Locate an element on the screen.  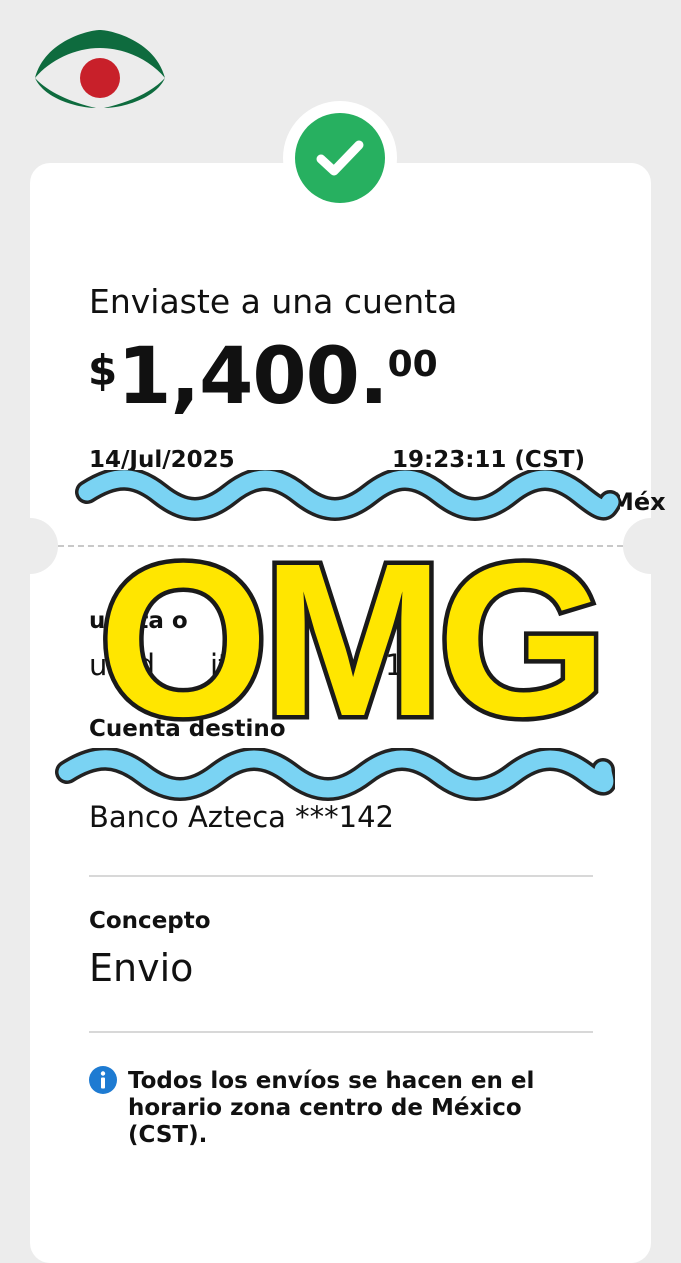
transfer-amount: $1,400.00 is located at coordinates (263, 377).